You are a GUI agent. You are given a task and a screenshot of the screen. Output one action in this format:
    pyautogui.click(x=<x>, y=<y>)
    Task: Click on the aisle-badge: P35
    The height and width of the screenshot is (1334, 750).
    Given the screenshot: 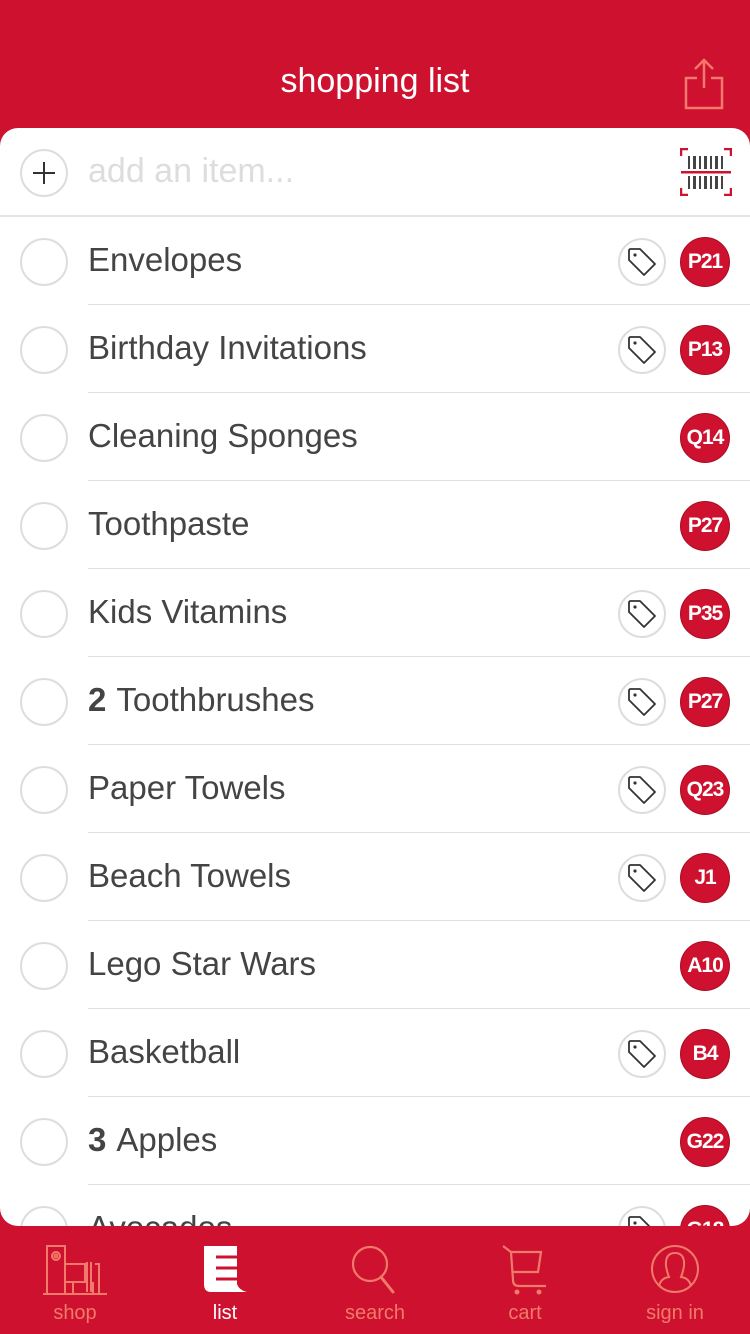 What is the action you would take?
    pyautogui.click(x=705, y=614)
    